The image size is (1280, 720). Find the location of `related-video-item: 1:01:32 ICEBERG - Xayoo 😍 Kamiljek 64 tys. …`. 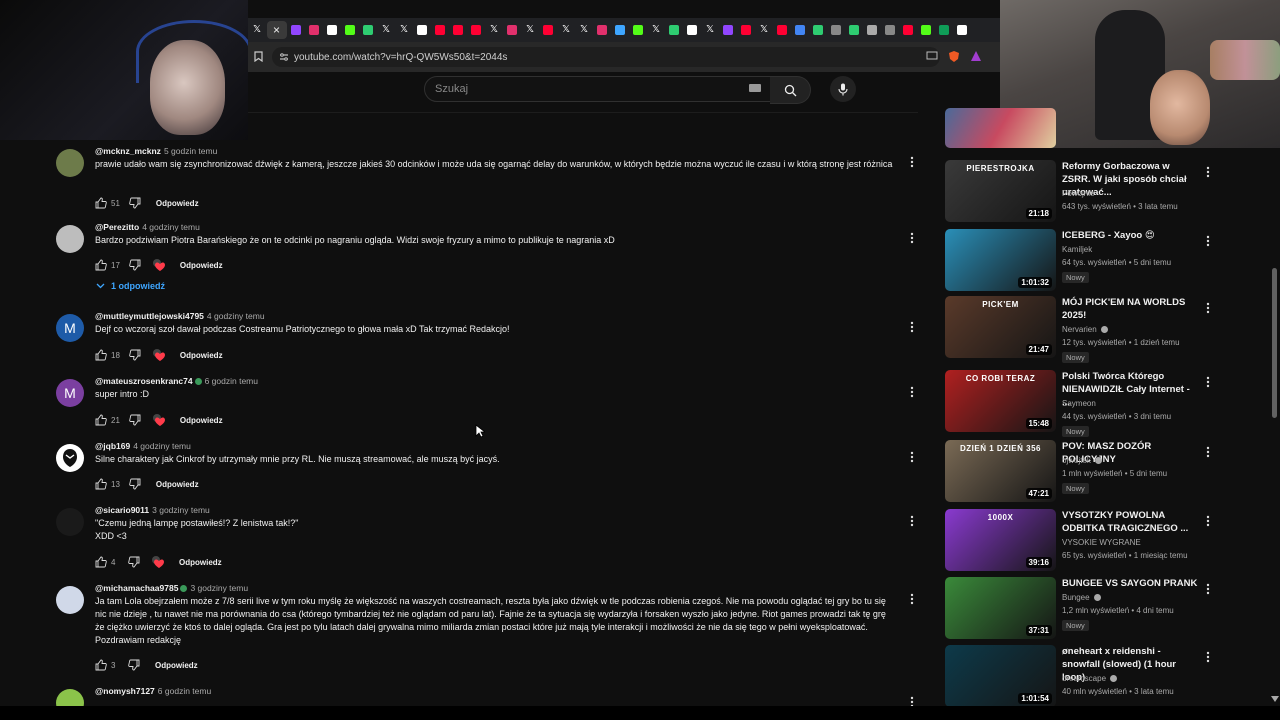

related-video-item: 1:01:32 ICEBERG - Xayoo 😍 Kamiljek 64 tys. … is located at coordinates (1079, 261).